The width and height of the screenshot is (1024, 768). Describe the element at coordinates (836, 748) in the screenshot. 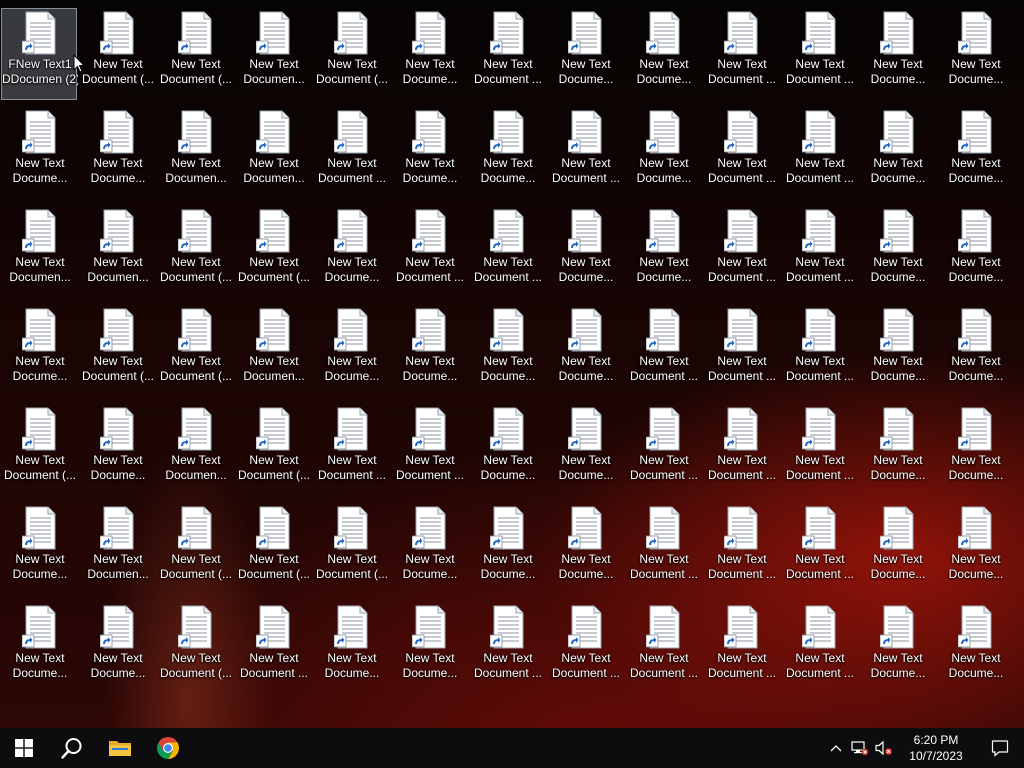

I see `show-hidden-icons-button` at that location.